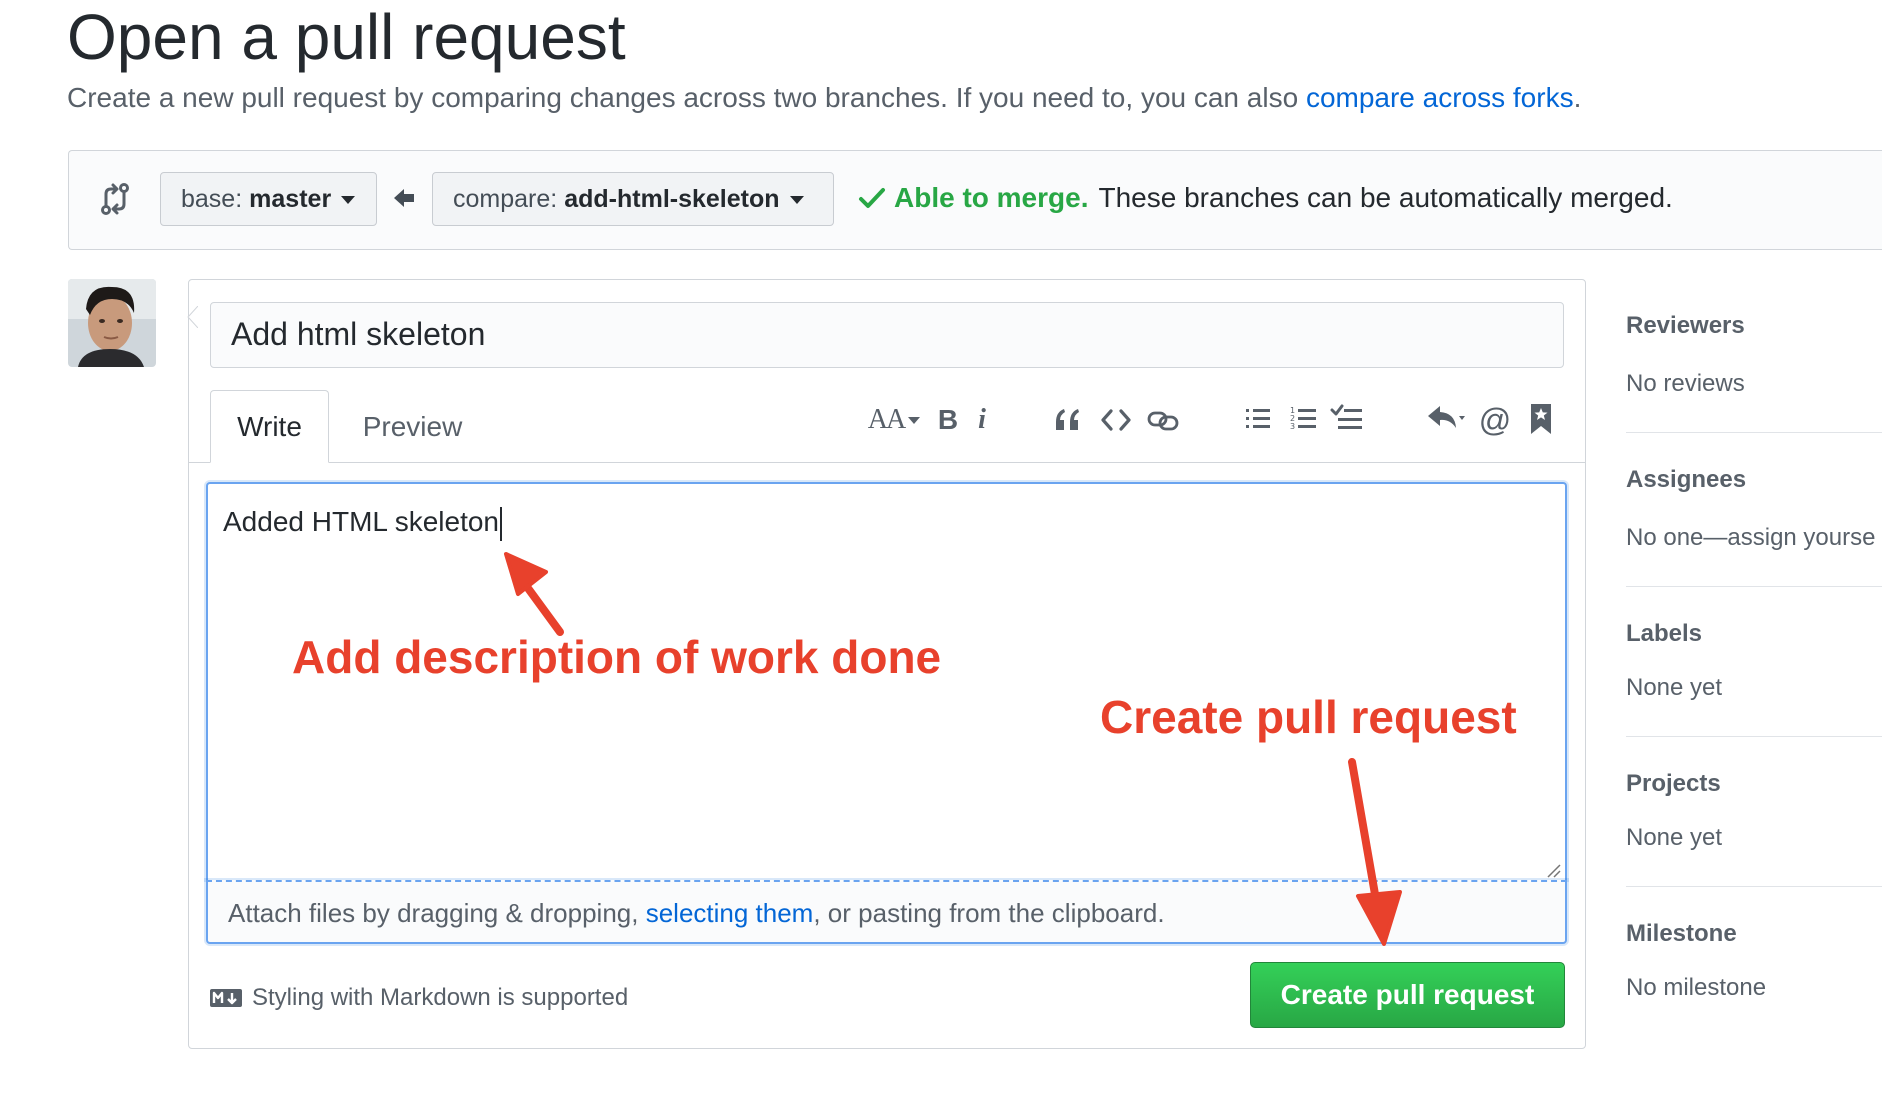 The height and width of the screenshot is (1098, 1882). What do you see at coordinates (991, 197) in the screenshot?
I see `merge-ok-text: Able to merge.` at bounding box center [991, 197].